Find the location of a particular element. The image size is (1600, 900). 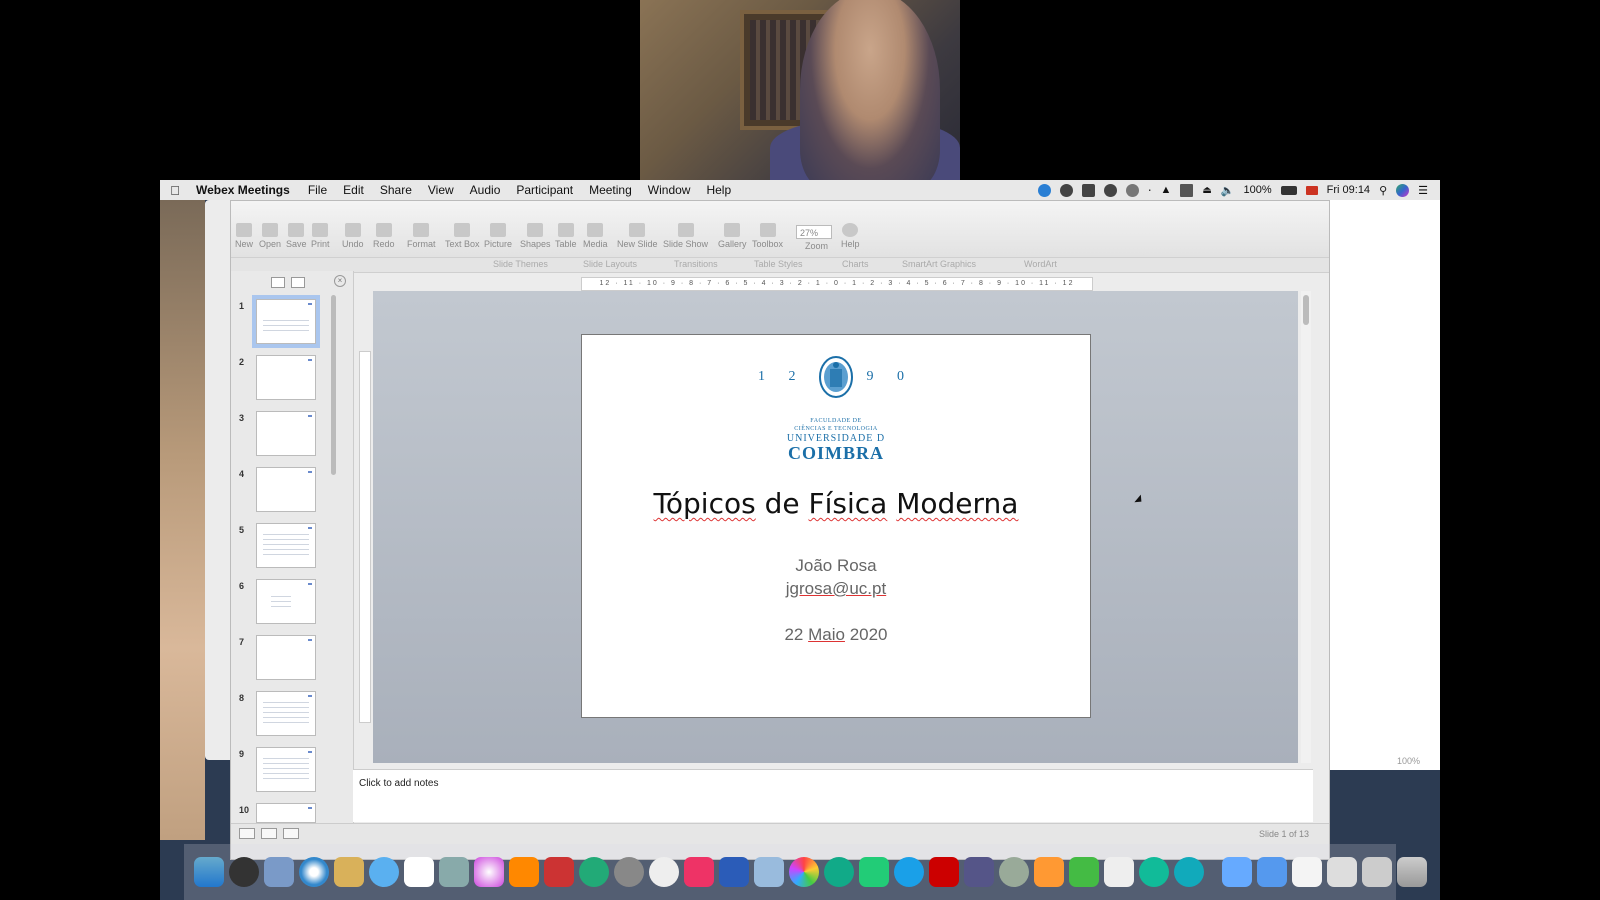

menu-meeting: Meeting is located at coordinates (610, 190).